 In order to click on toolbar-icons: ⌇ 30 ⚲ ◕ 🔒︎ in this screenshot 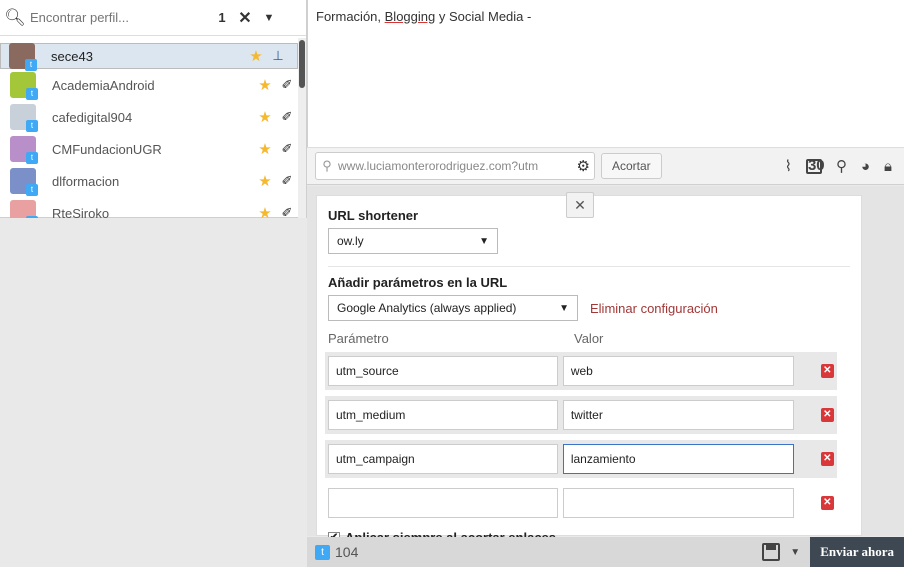, I will do `click(844, 166)`.